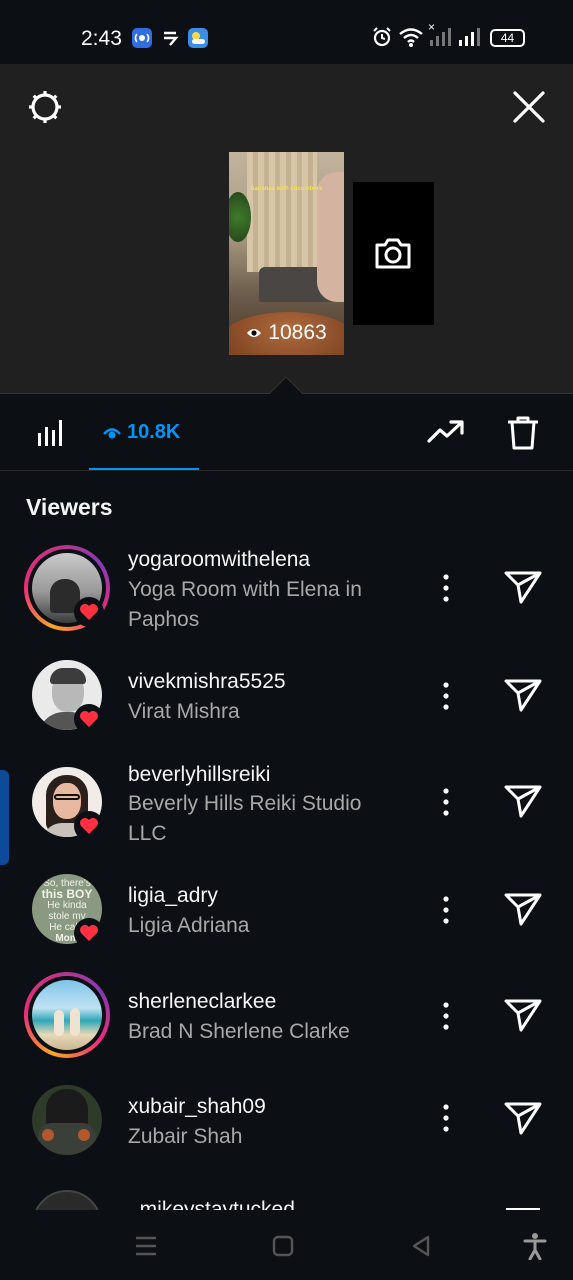 The height and width of the screenshot is (1280, 573). What do you see at coordinates (432, 27) in the screenshot?
I see `no-signal-mark: ×` at bounding box center [432, 27].